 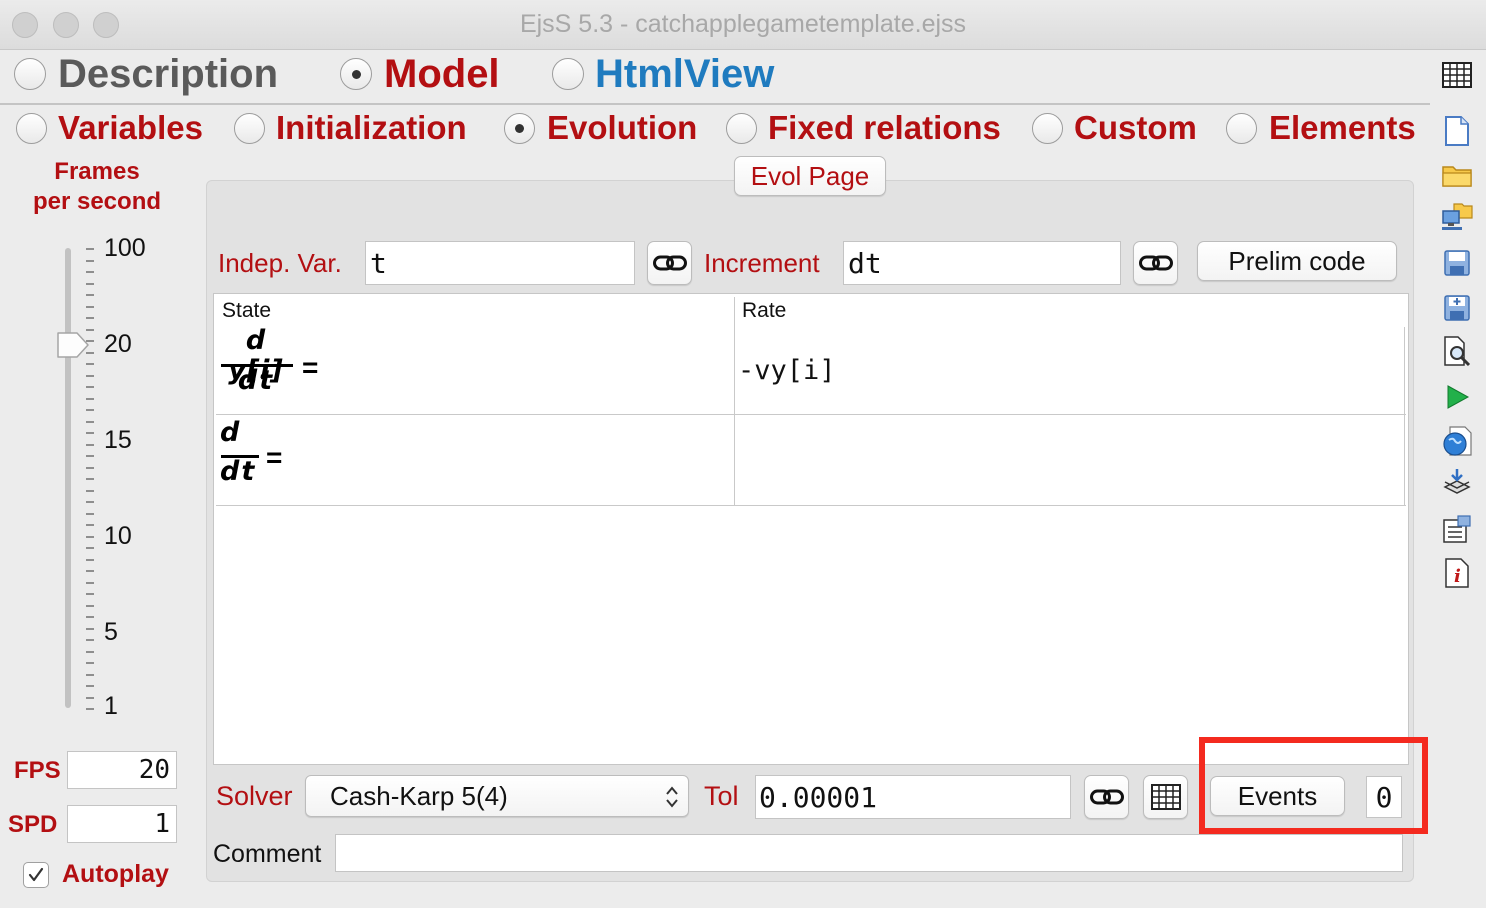 I want to click on header-state: State, so click(x=247, y=310).